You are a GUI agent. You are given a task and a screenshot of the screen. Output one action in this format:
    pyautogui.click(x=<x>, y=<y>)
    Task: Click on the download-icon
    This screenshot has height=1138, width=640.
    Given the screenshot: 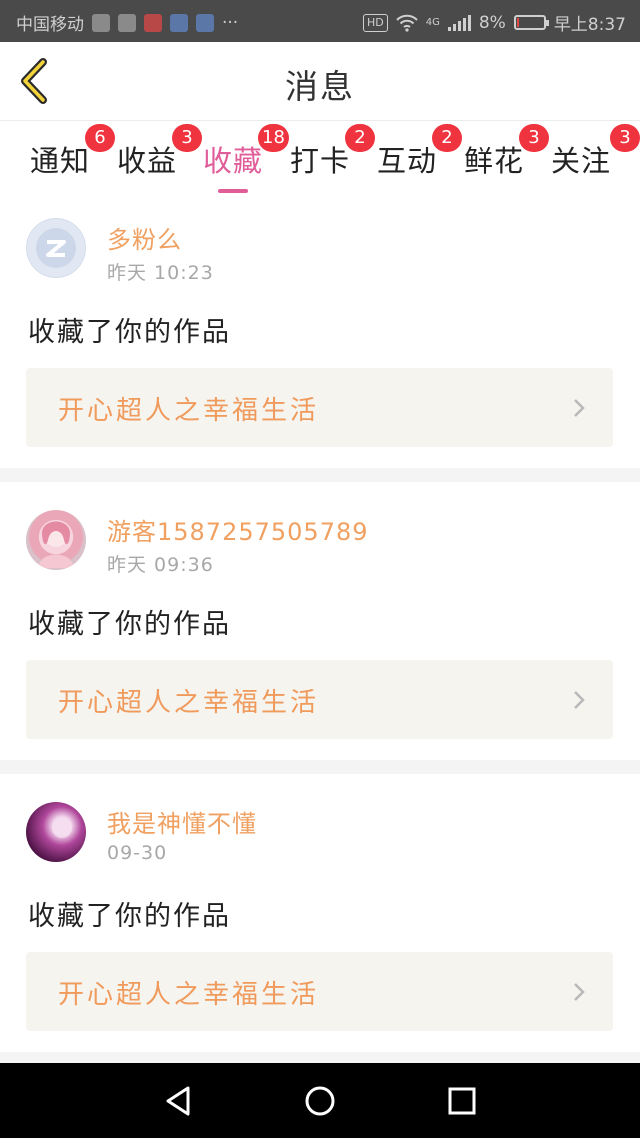 What is the action you would take?
    pyautogui.click(x=127, y=22)
    